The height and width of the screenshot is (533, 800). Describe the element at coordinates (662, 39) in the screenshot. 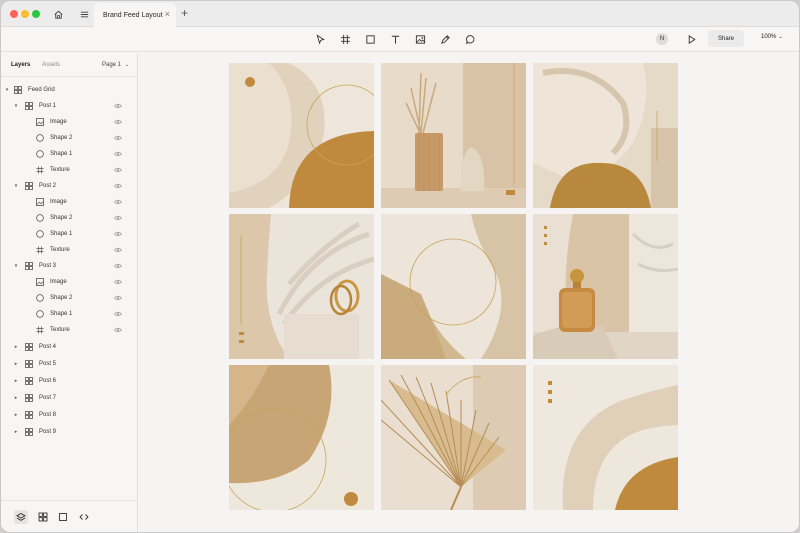

I see `avatar: N` at that location.